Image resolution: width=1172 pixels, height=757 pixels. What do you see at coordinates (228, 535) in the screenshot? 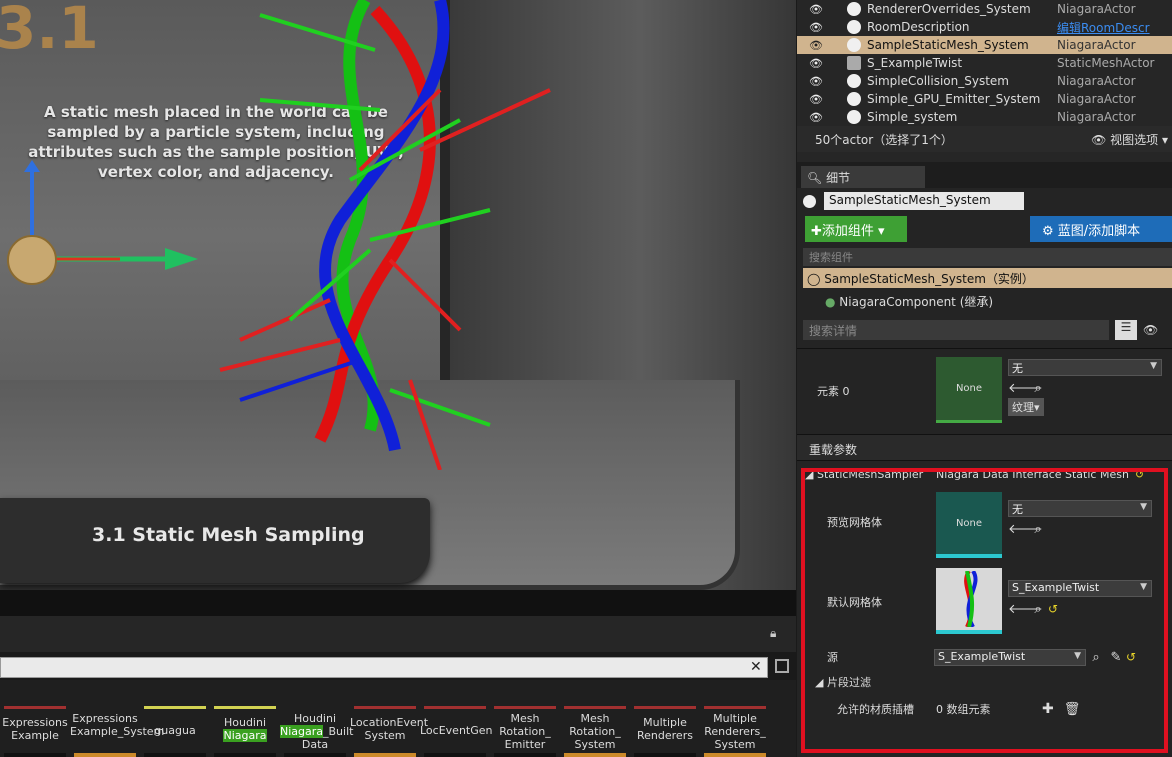
I see `plaque-title: 3.1 Static Mesh Sampling` at bounding box center [228, 535].